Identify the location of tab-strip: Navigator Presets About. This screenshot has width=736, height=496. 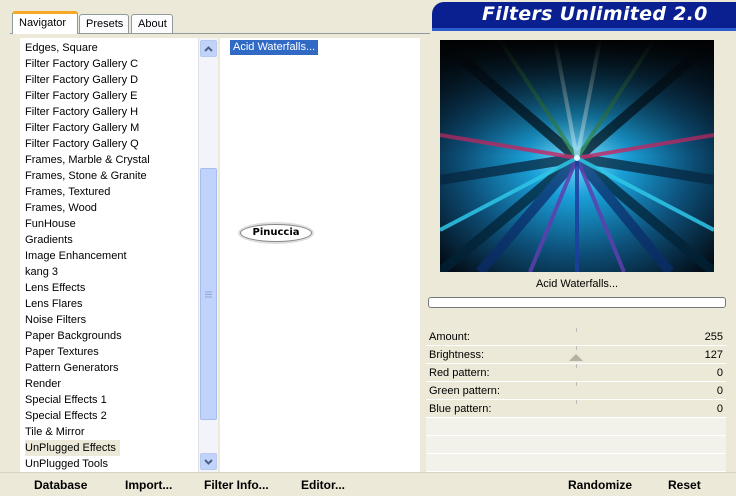
(215, 17).